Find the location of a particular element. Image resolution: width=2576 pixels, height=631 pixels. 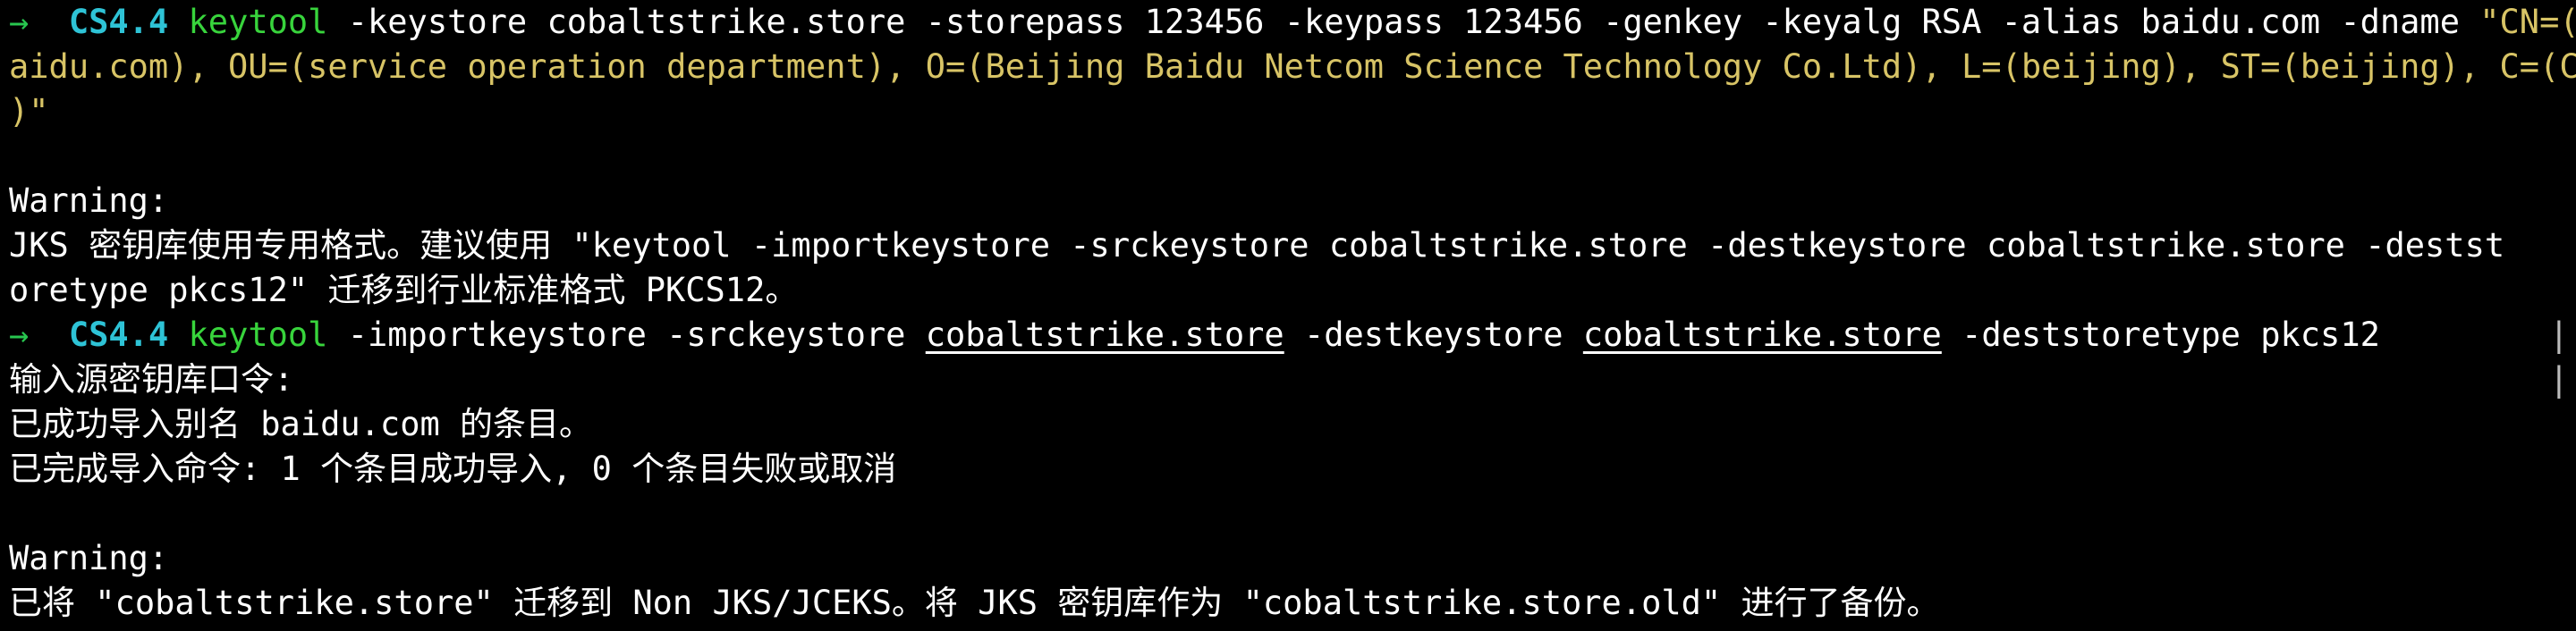

import-done-line: 已完成导入命令: 1 个条目成功导入, 0 个条目失败或取消 is located at coordinates (453, 469).